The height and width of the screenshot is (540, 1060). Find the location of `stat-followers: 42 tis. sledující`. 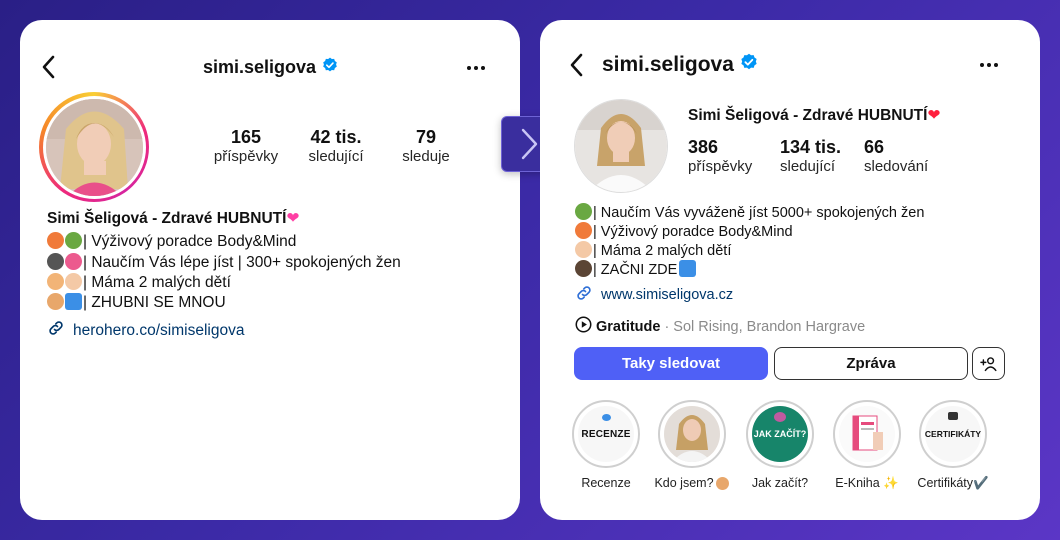

stat-followers: 42 tis. sledující is located at coordinates (336, 146).